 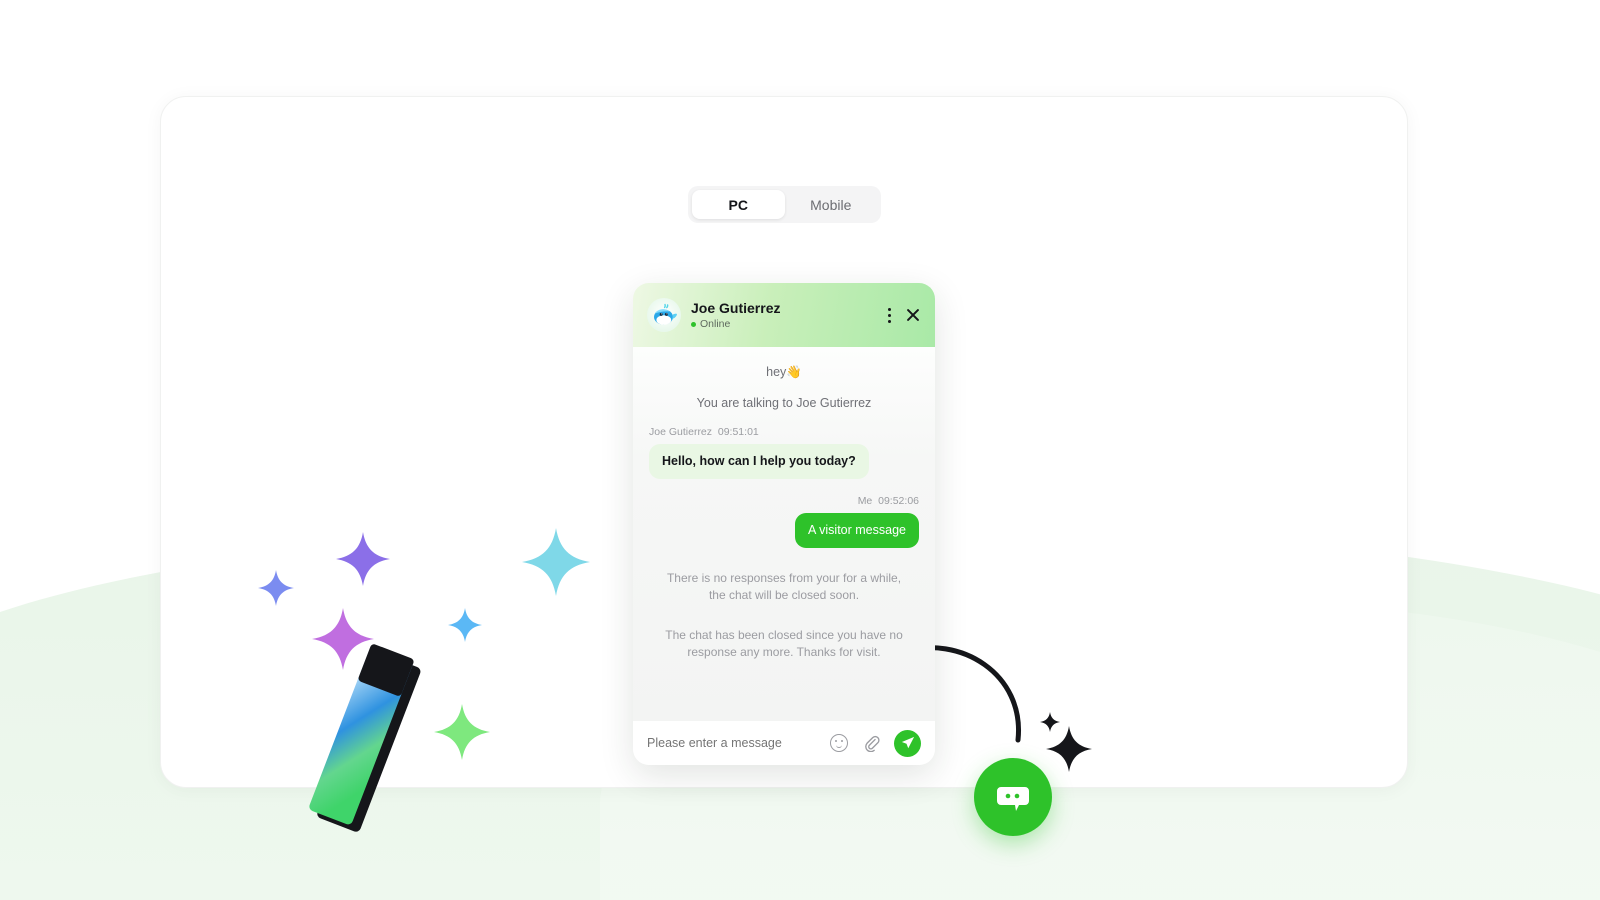 I want to click on avatar, so click(x=664, y=315).